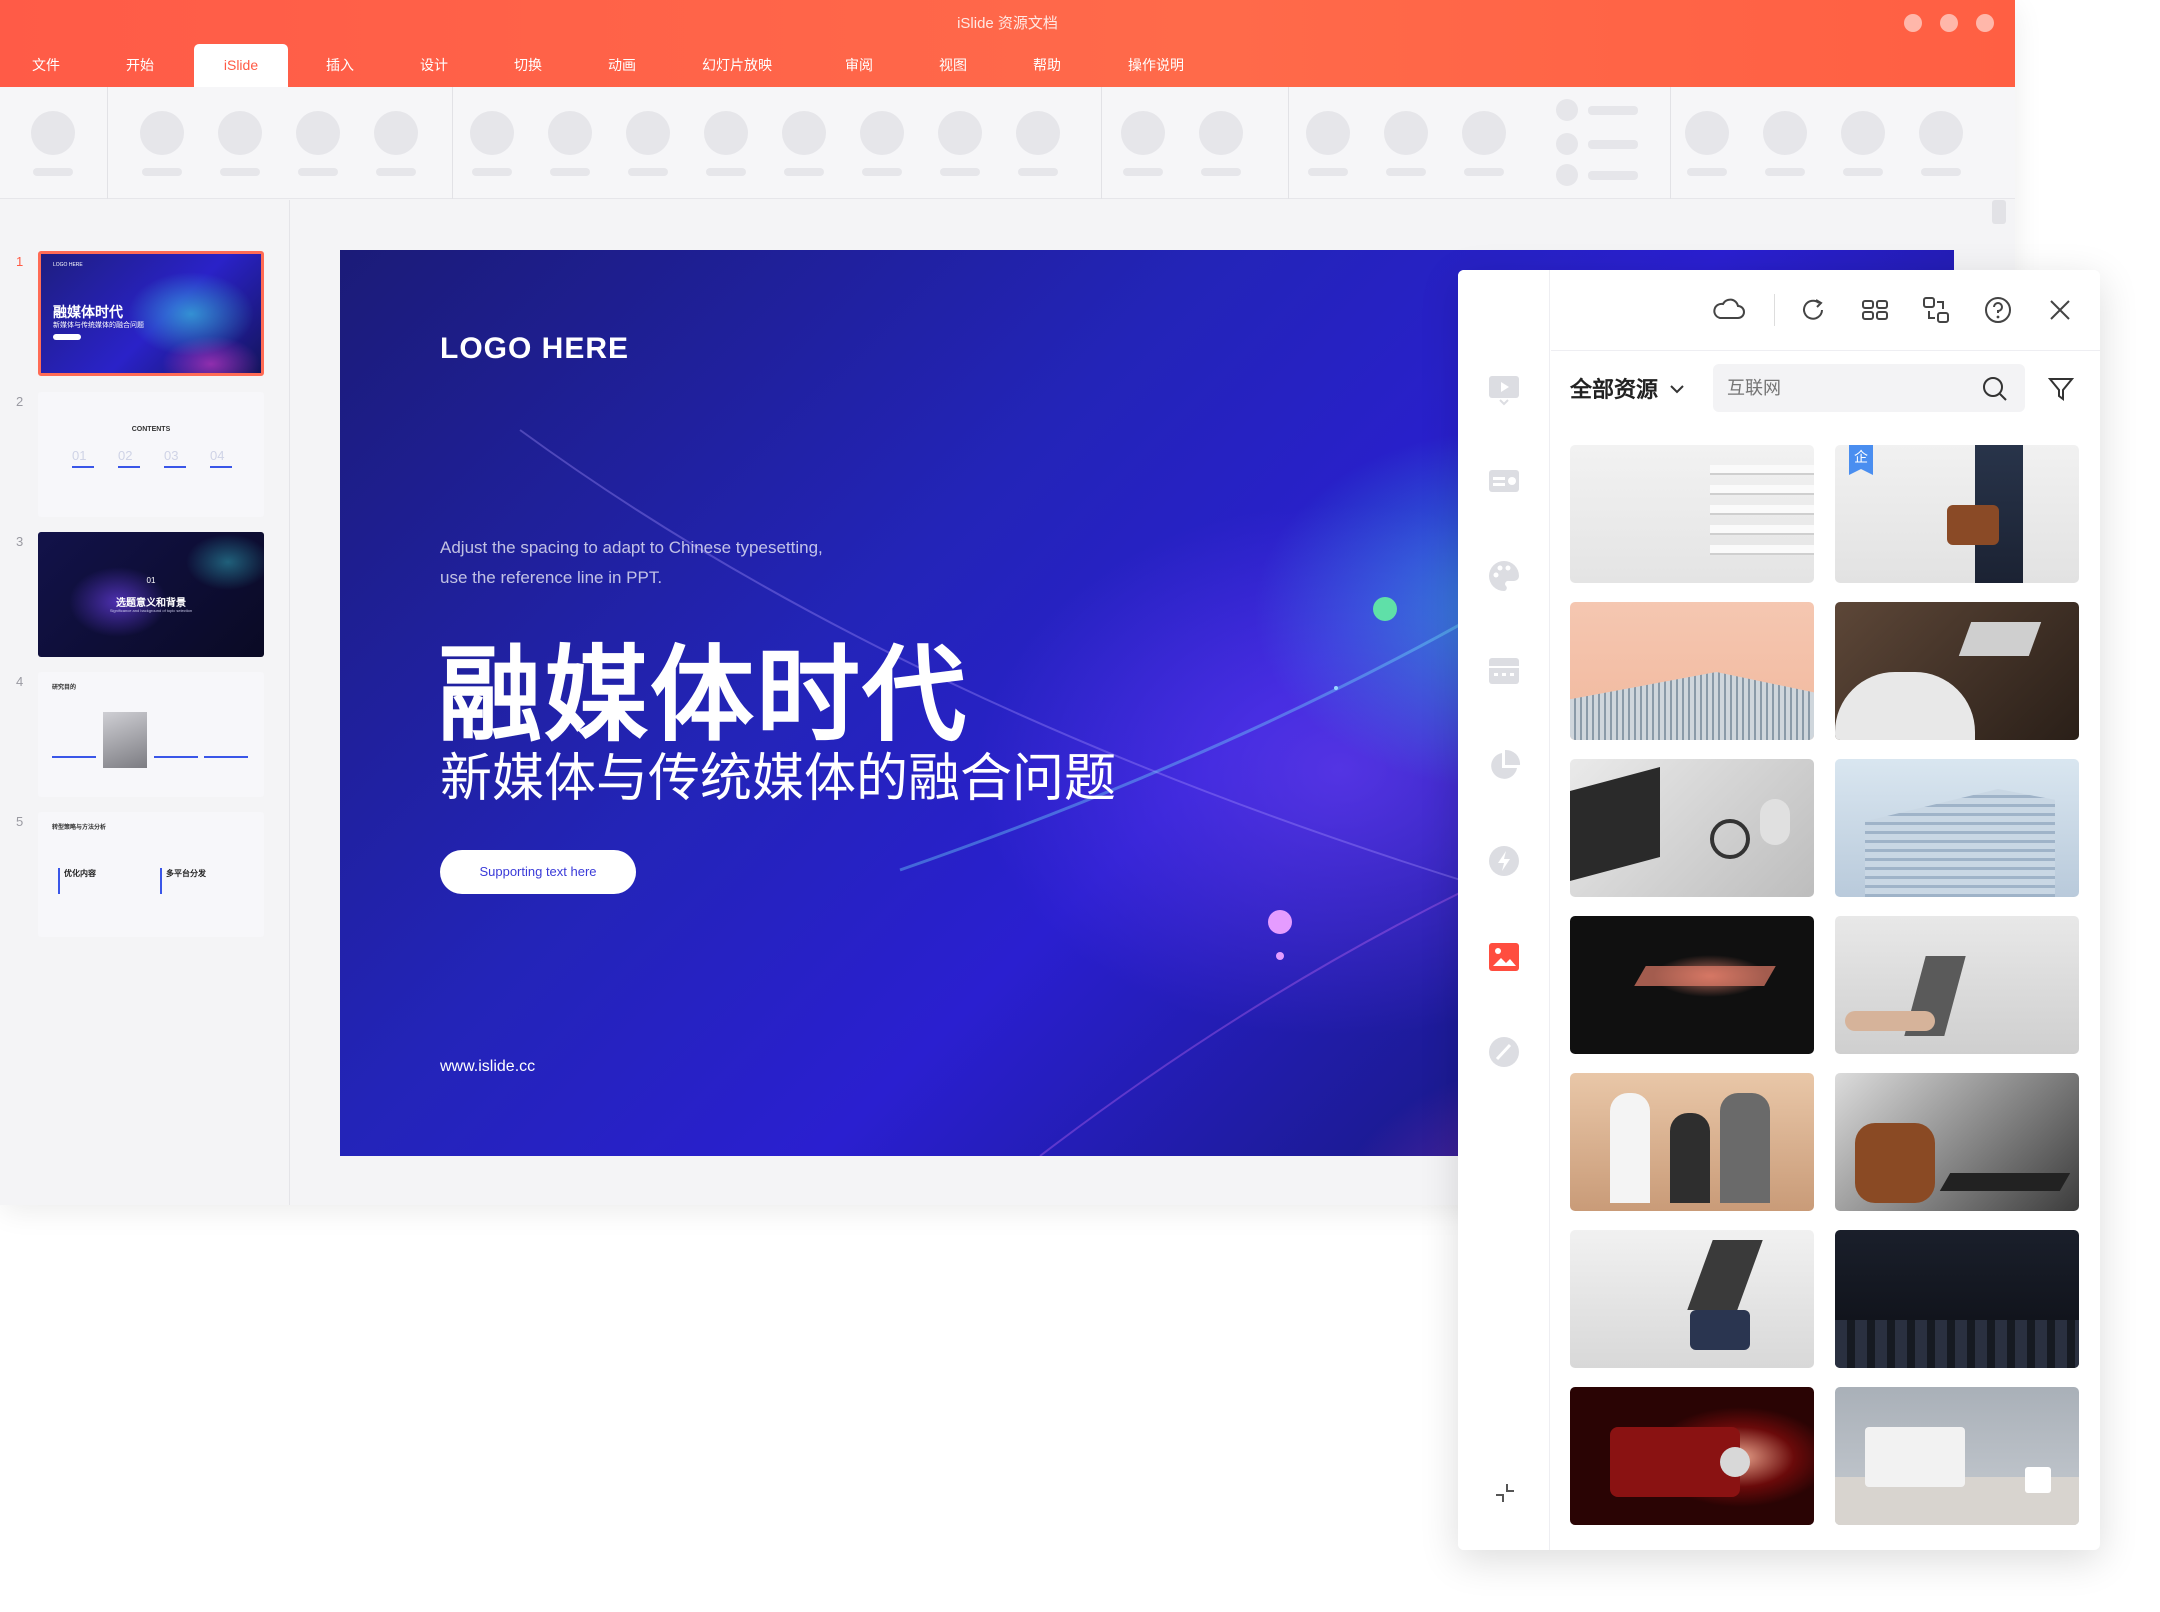 This screenshot has width=2160, height=1612. What do you see at coordinates (1843, 388) in the screenshot?
I see `search-input` at bounding box center [1843, 388].